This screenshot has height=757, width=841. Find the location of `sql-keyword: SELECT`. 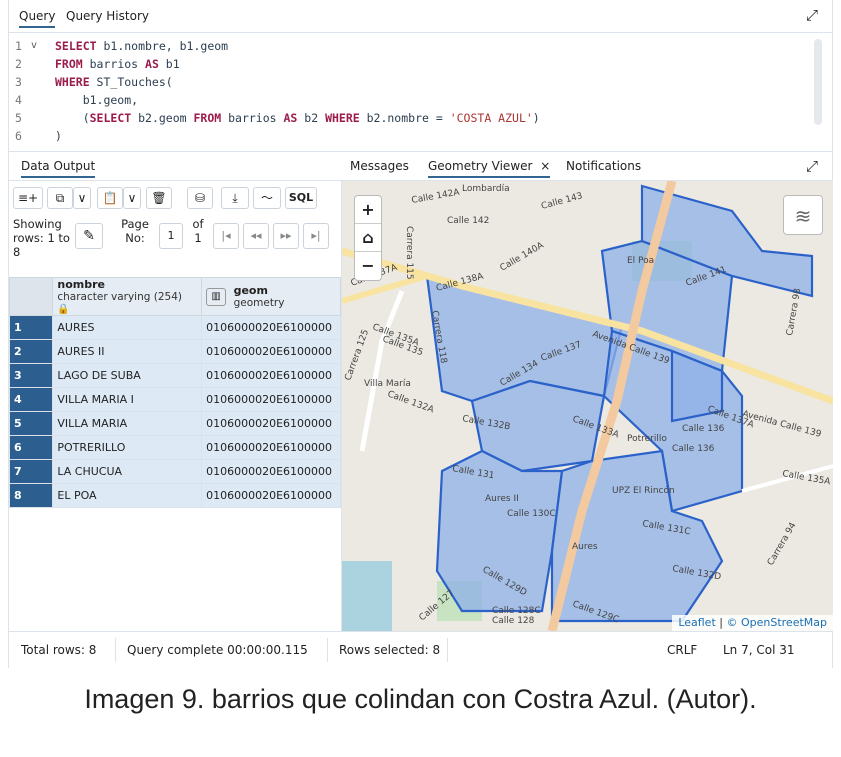

sql-keyword: SELECT is located at coordinates (110, 118).